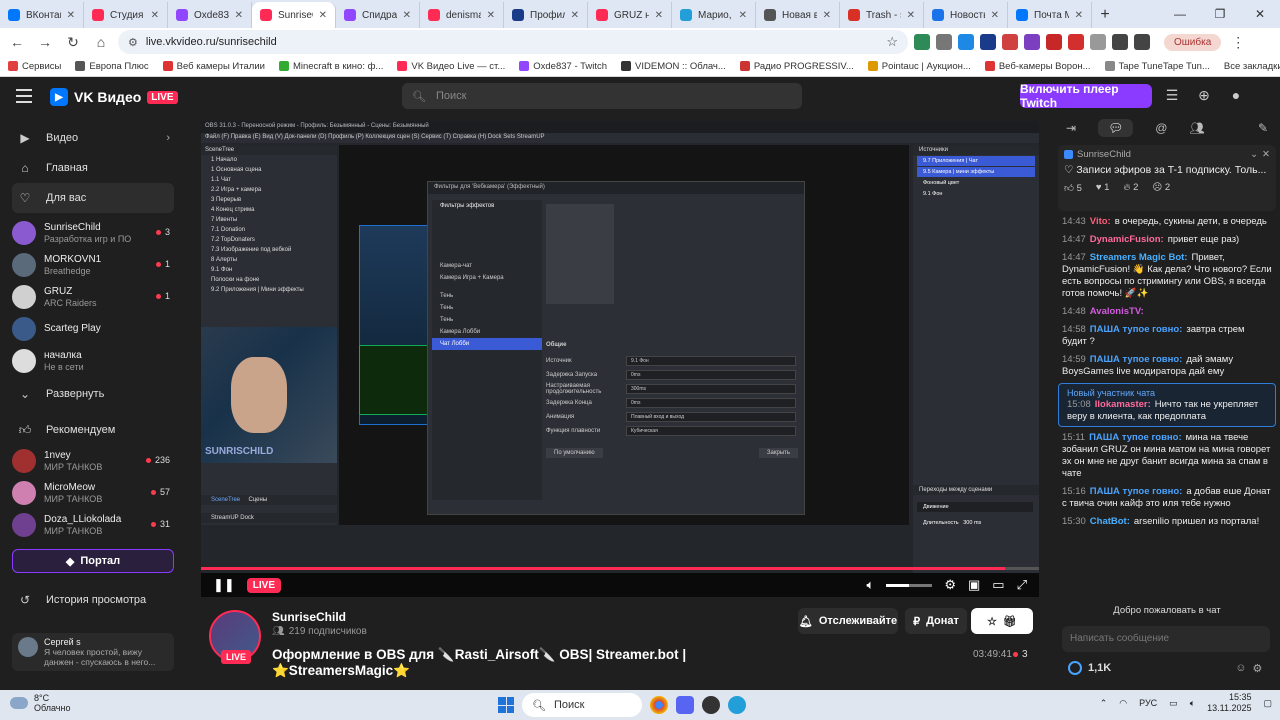 Image resolution: width=1280 pixels, height=720 pixels. What do you see at coordinates (1260, 14) in the screenshot?
I see `close-window-icon: ✕` at bounding box center [1260, 14].